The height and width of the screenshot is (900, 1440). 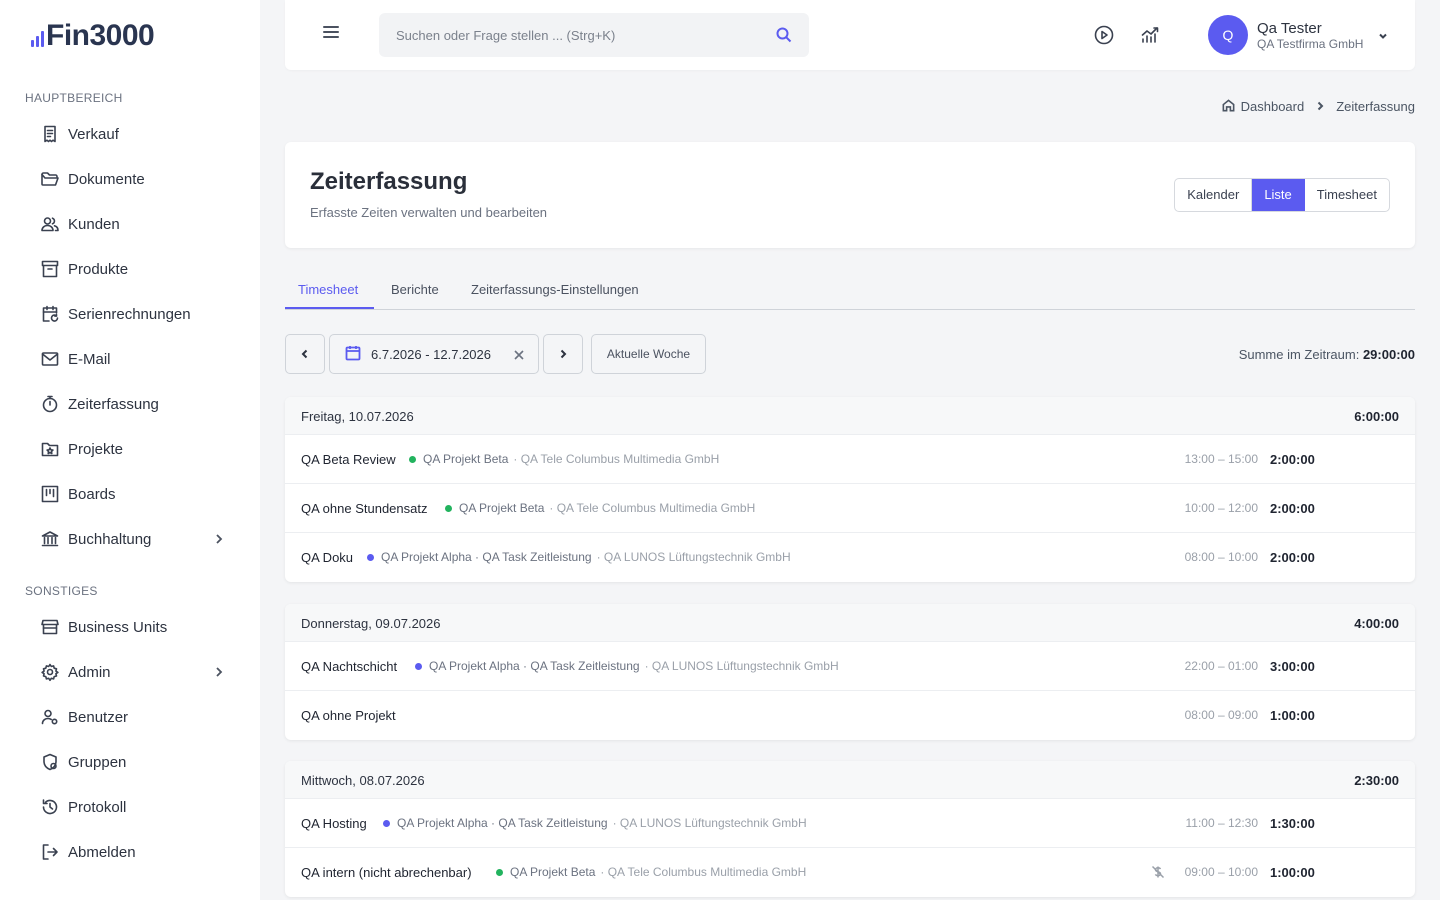 I want to click on stopwatch-icon, so click(x=50, y=404).